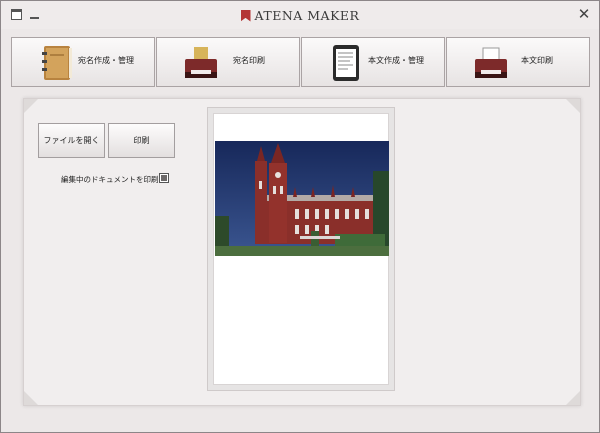 This screenshot has height=433, width=600. What do you see at coordinates (141, 140) in the screenshot?
I see `print-button: 印刷` at bounding box center [141, 140].